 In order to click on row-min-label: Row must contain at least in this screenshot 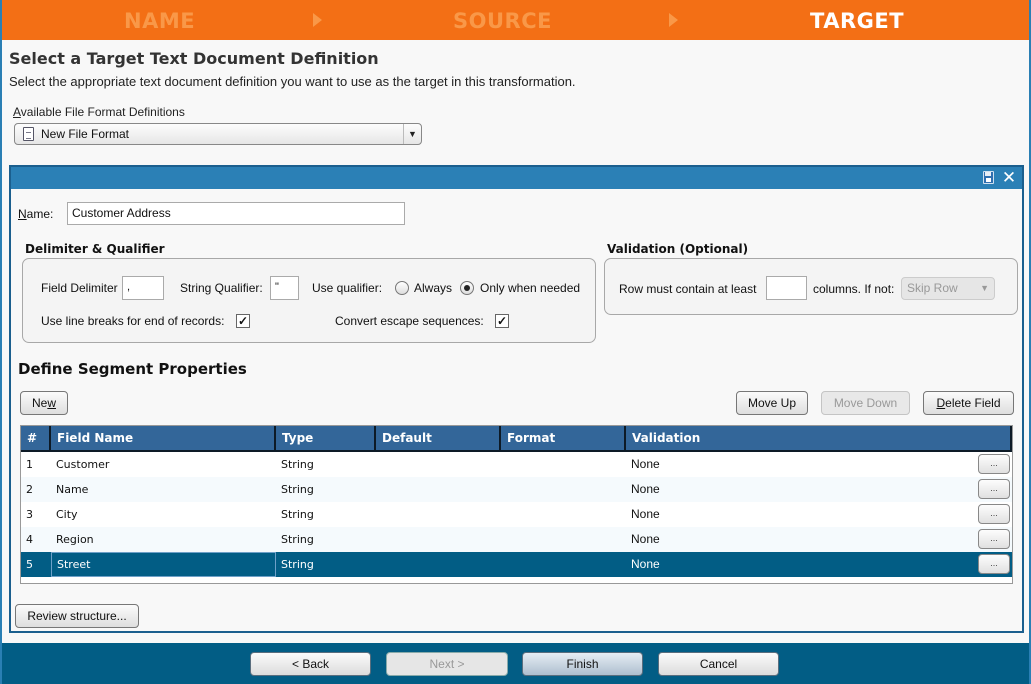, I will do `click(688, 289)`.